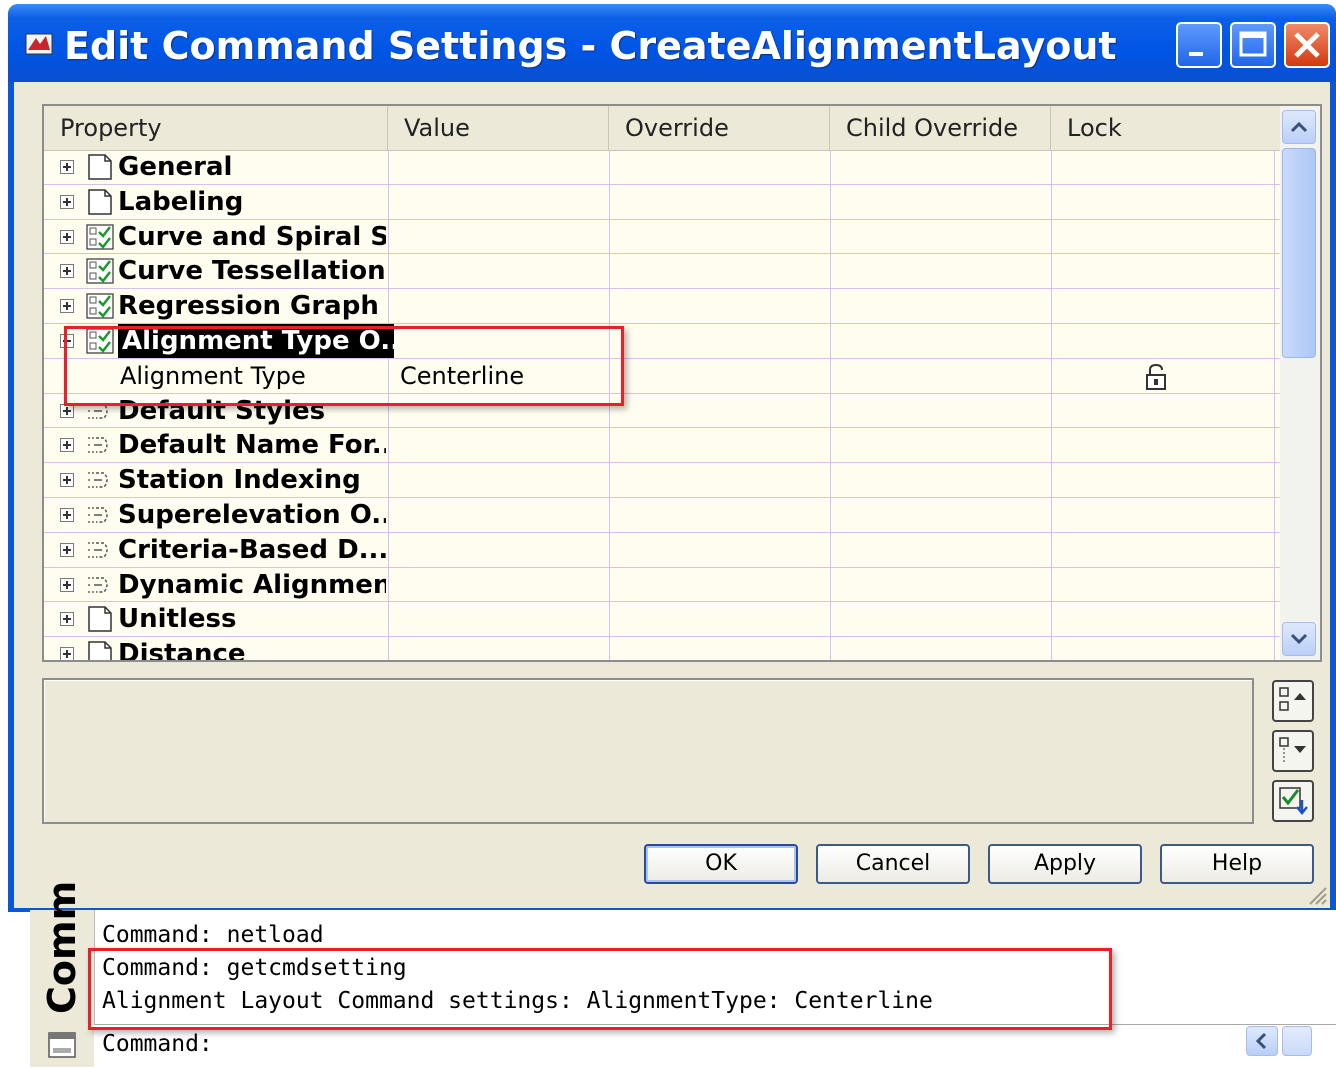  I want to click on property-row: Distance, so click(662, 649).